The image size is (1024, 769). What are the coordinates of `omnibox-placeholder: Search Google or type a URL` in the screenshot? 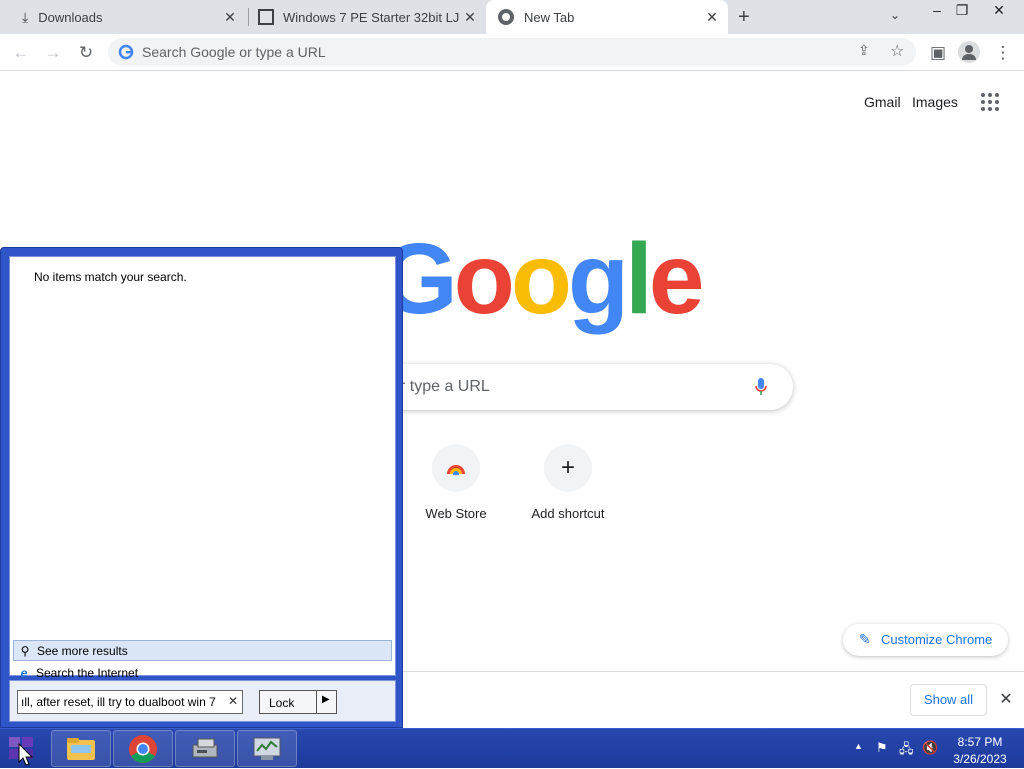 It's located at (234, 52).